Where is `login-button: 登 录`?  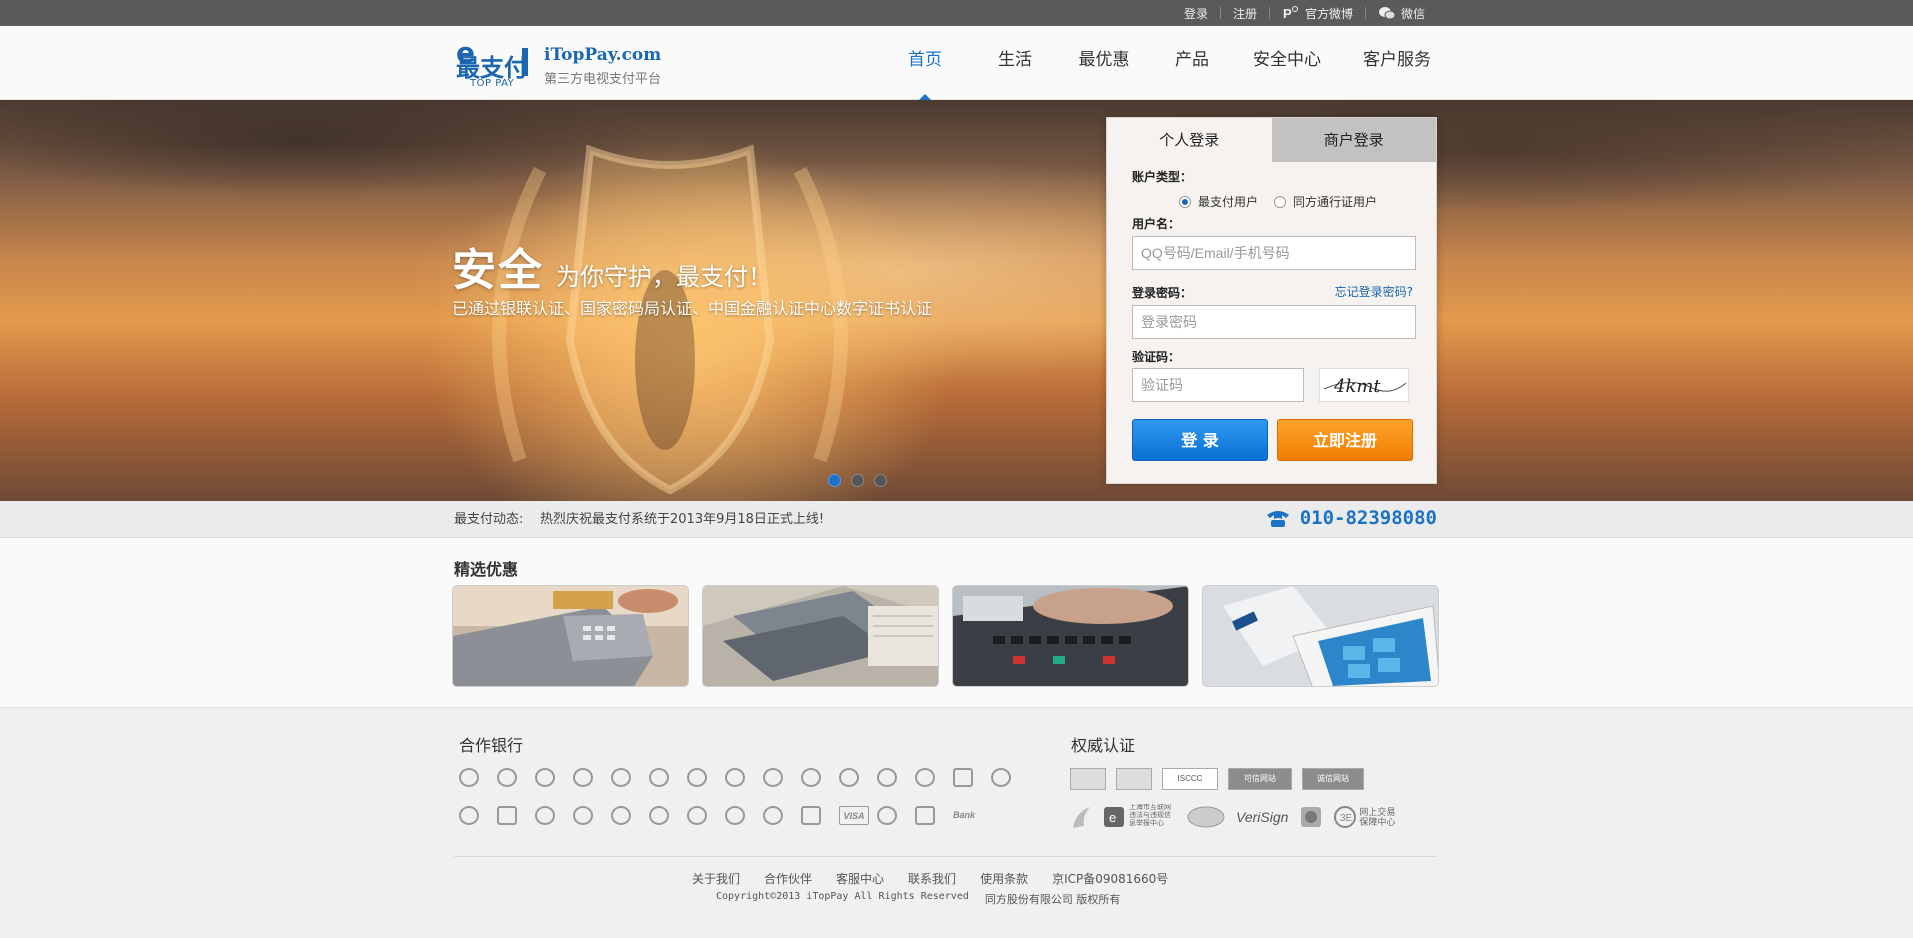
login-button: 登 录 is located at coordinates (1200, 440).